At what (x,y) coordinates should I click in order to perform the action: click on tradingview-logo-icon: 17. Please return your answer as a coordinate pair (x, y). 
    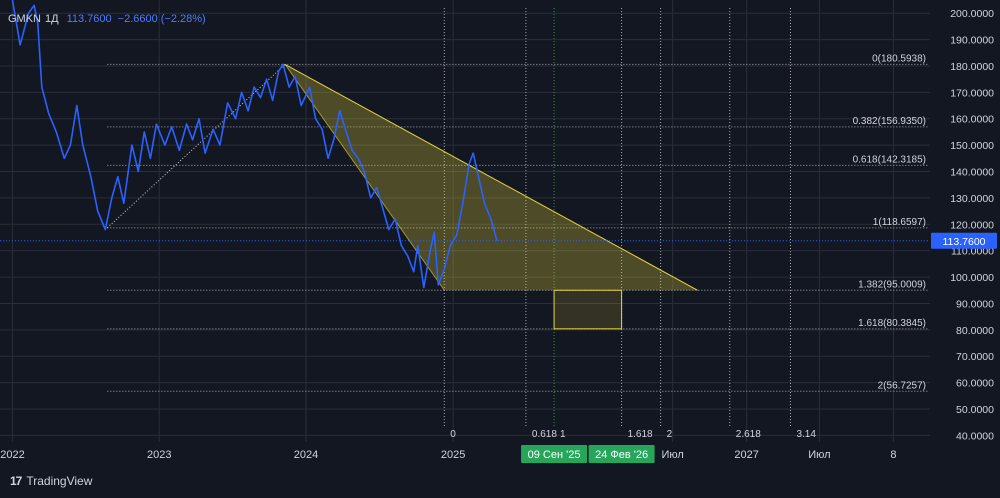
    Looking at the image, I should click on (16, 481).